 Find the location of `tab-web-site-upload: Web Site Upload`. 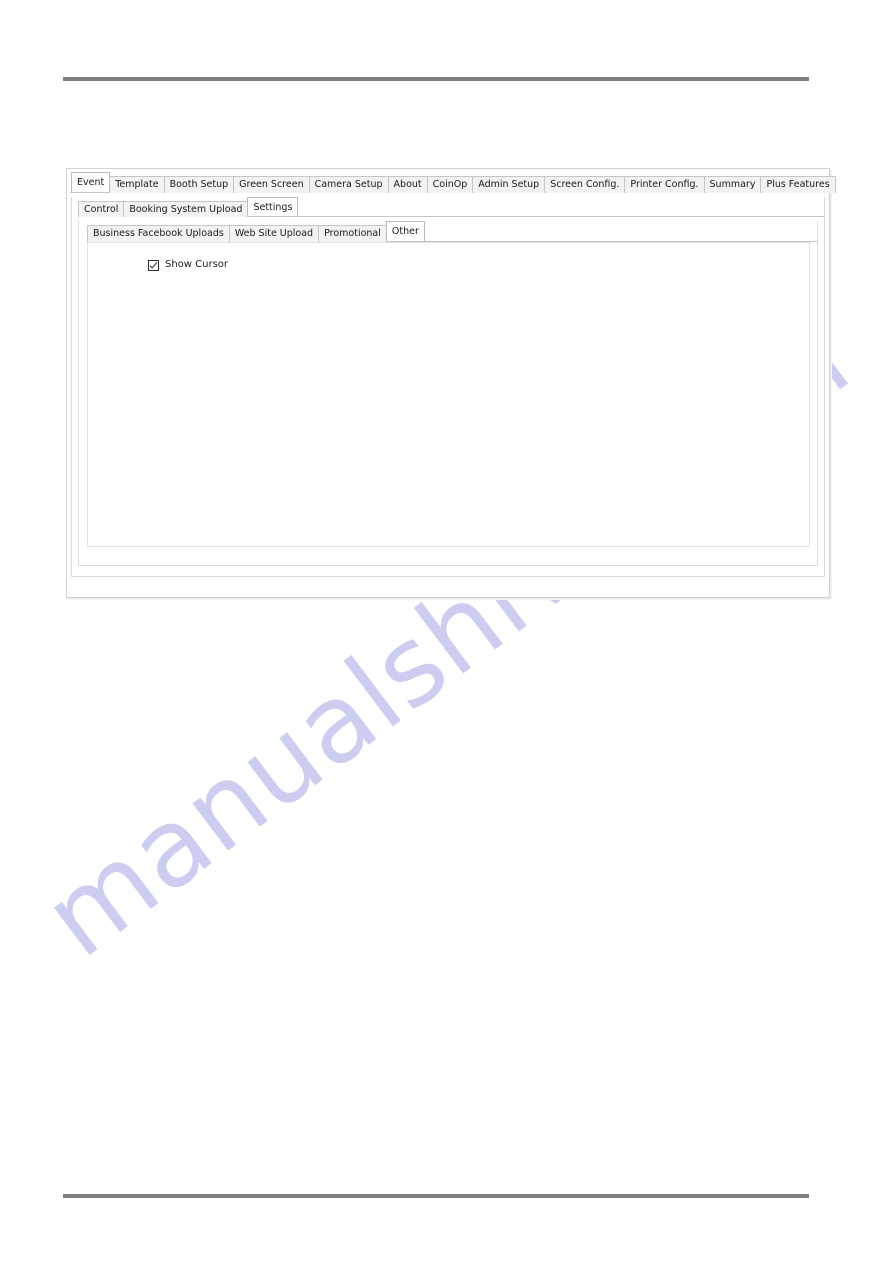

tab-web-site-upload: Web Site Upload is located at coordinates (274, 233).